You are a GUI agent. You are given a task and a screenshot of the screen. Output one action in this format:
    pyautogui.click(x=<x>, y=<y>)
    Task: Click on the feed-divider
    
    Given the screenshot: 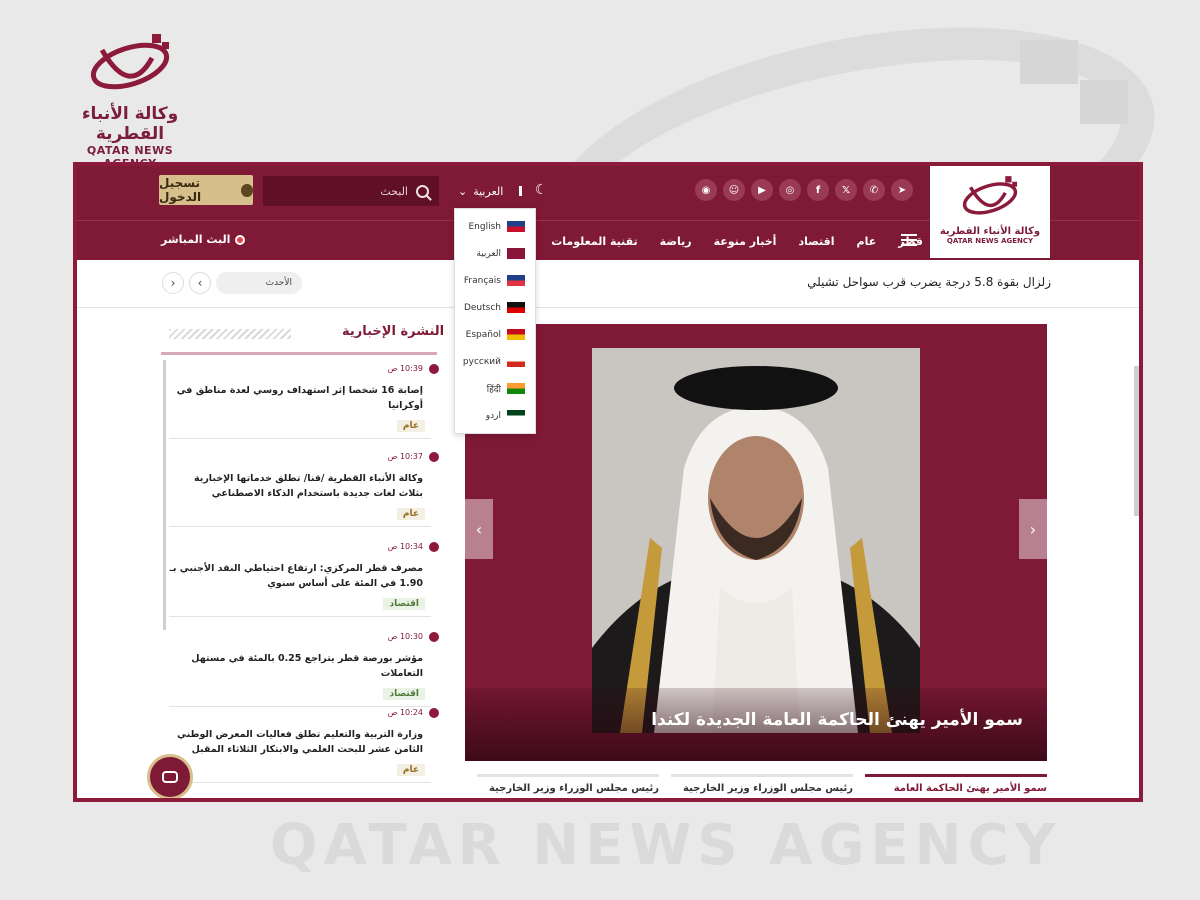 What is the action you would take?
    pyautogui.click(x=299, y=353)
    